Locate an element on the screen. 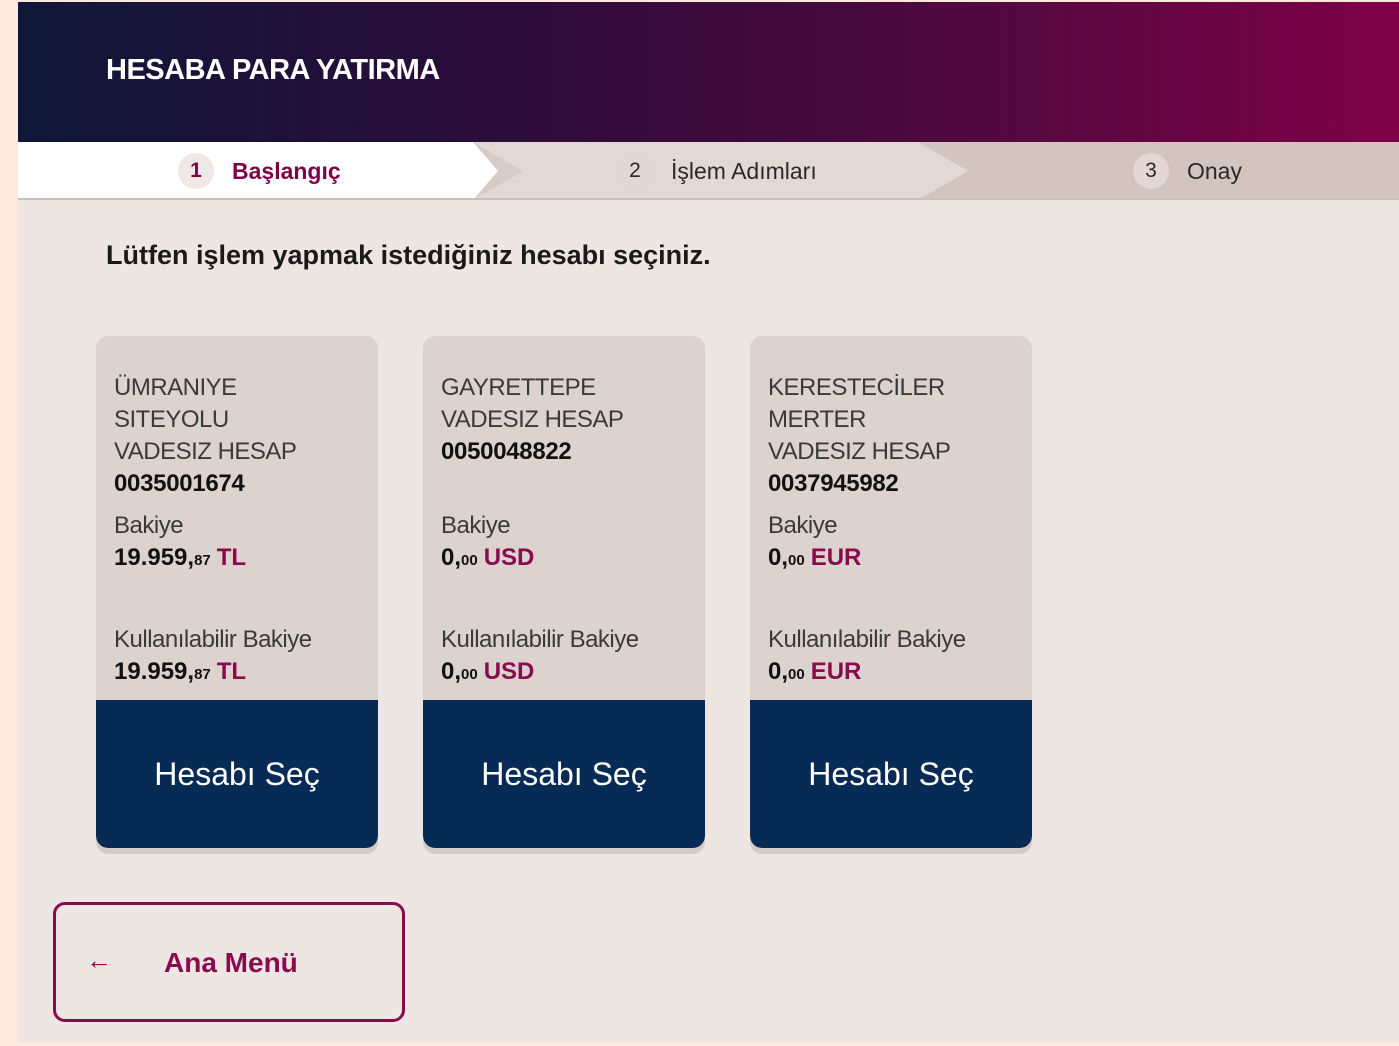 The image size is (1399, 1046). available-balance: Kullanılabilir Bakiye 19.959,87 TL is located at coordinates (243, 657).